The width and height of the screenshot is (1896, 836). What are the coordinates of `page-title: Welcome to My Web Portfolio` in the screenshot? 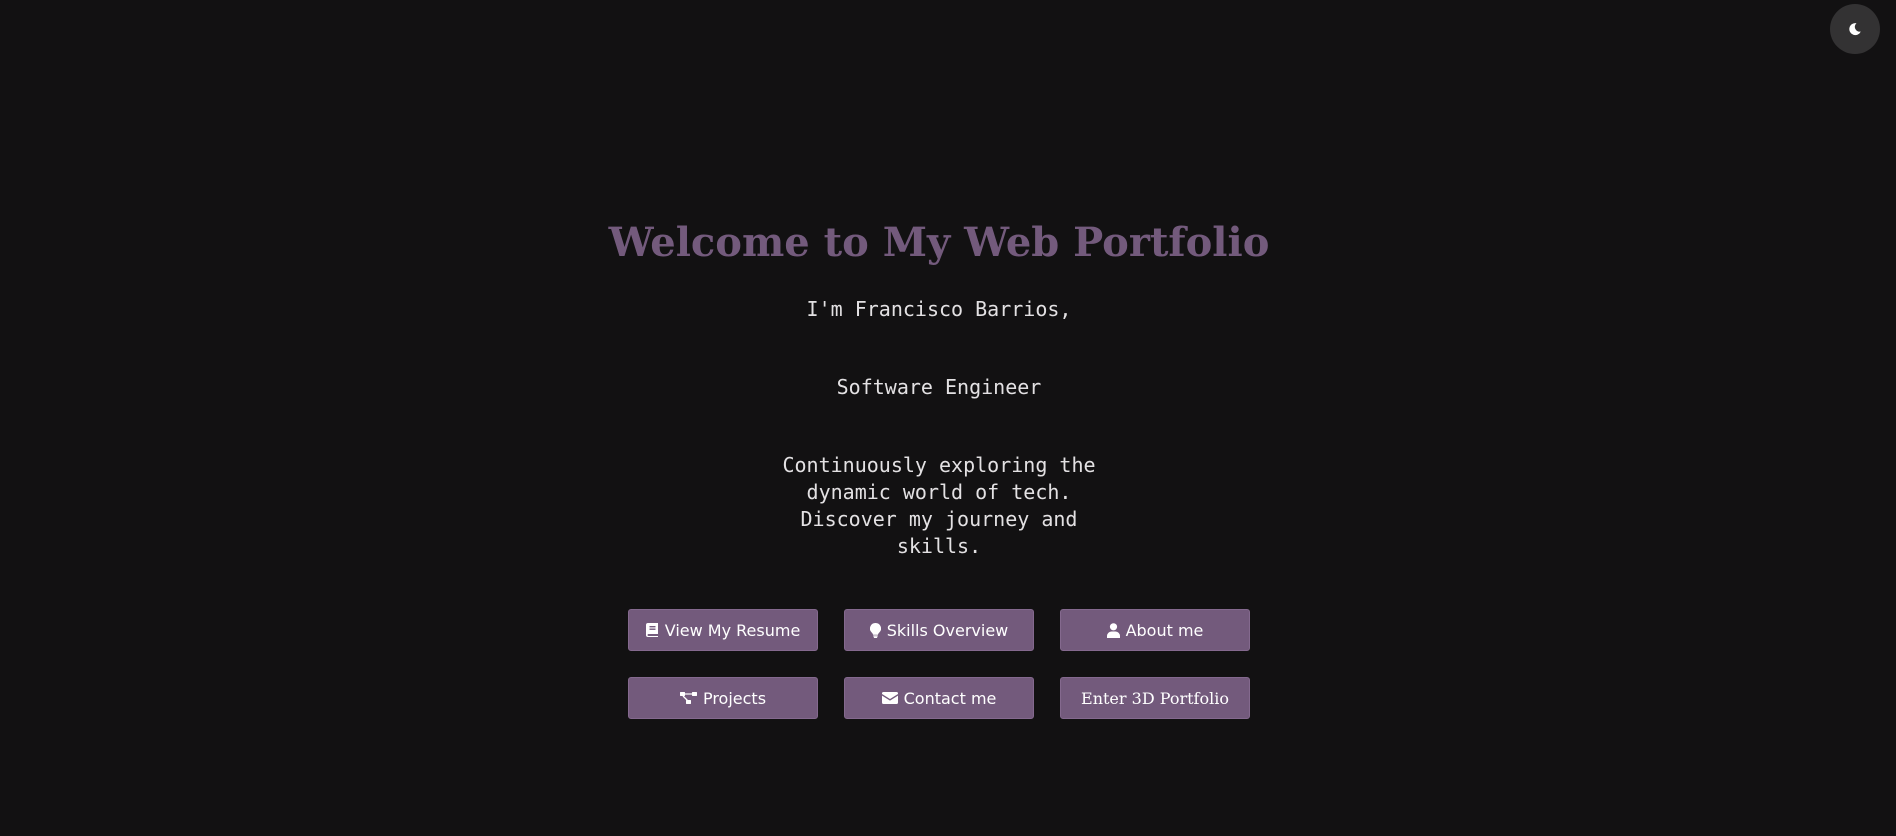 It's located at (939, 242).